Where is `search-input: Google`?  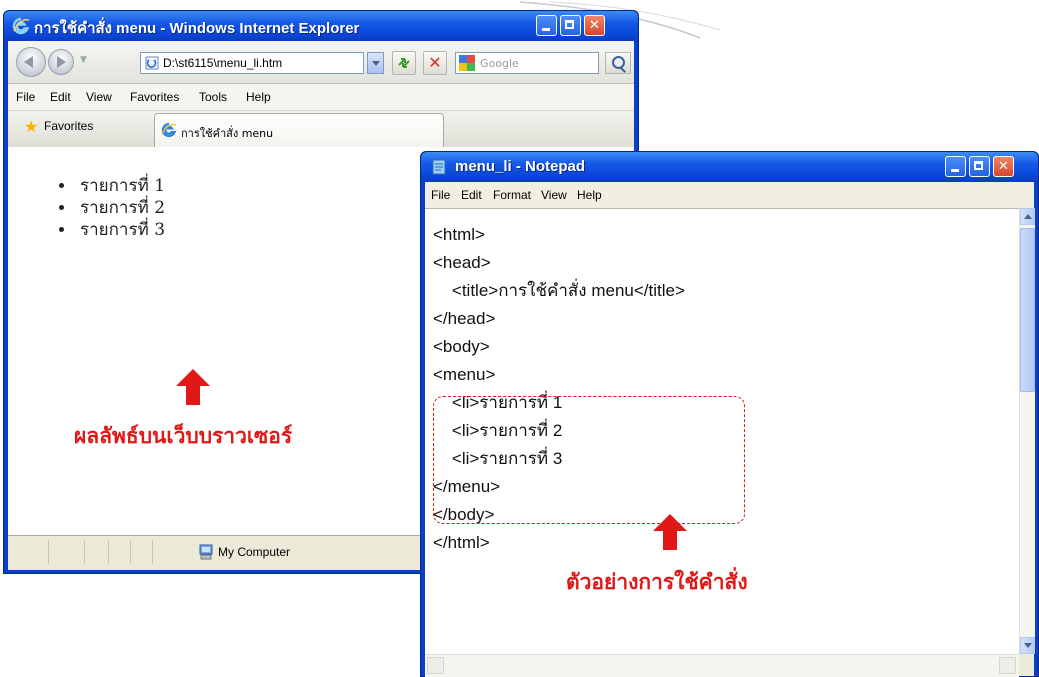 search-input: Google is located at coordinates (527, 63).